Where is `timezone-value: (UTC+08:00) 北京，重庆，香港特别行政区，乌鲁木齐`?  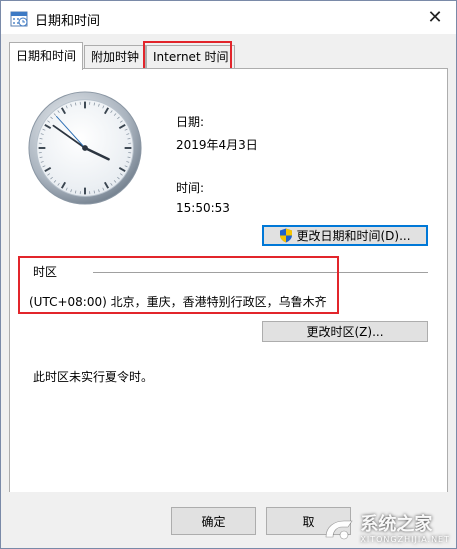
timezone-value: (UTC+08:00) 北京，重庆，香港特别行政区，乌鲁木齐 is located at coordinates (178, 302).